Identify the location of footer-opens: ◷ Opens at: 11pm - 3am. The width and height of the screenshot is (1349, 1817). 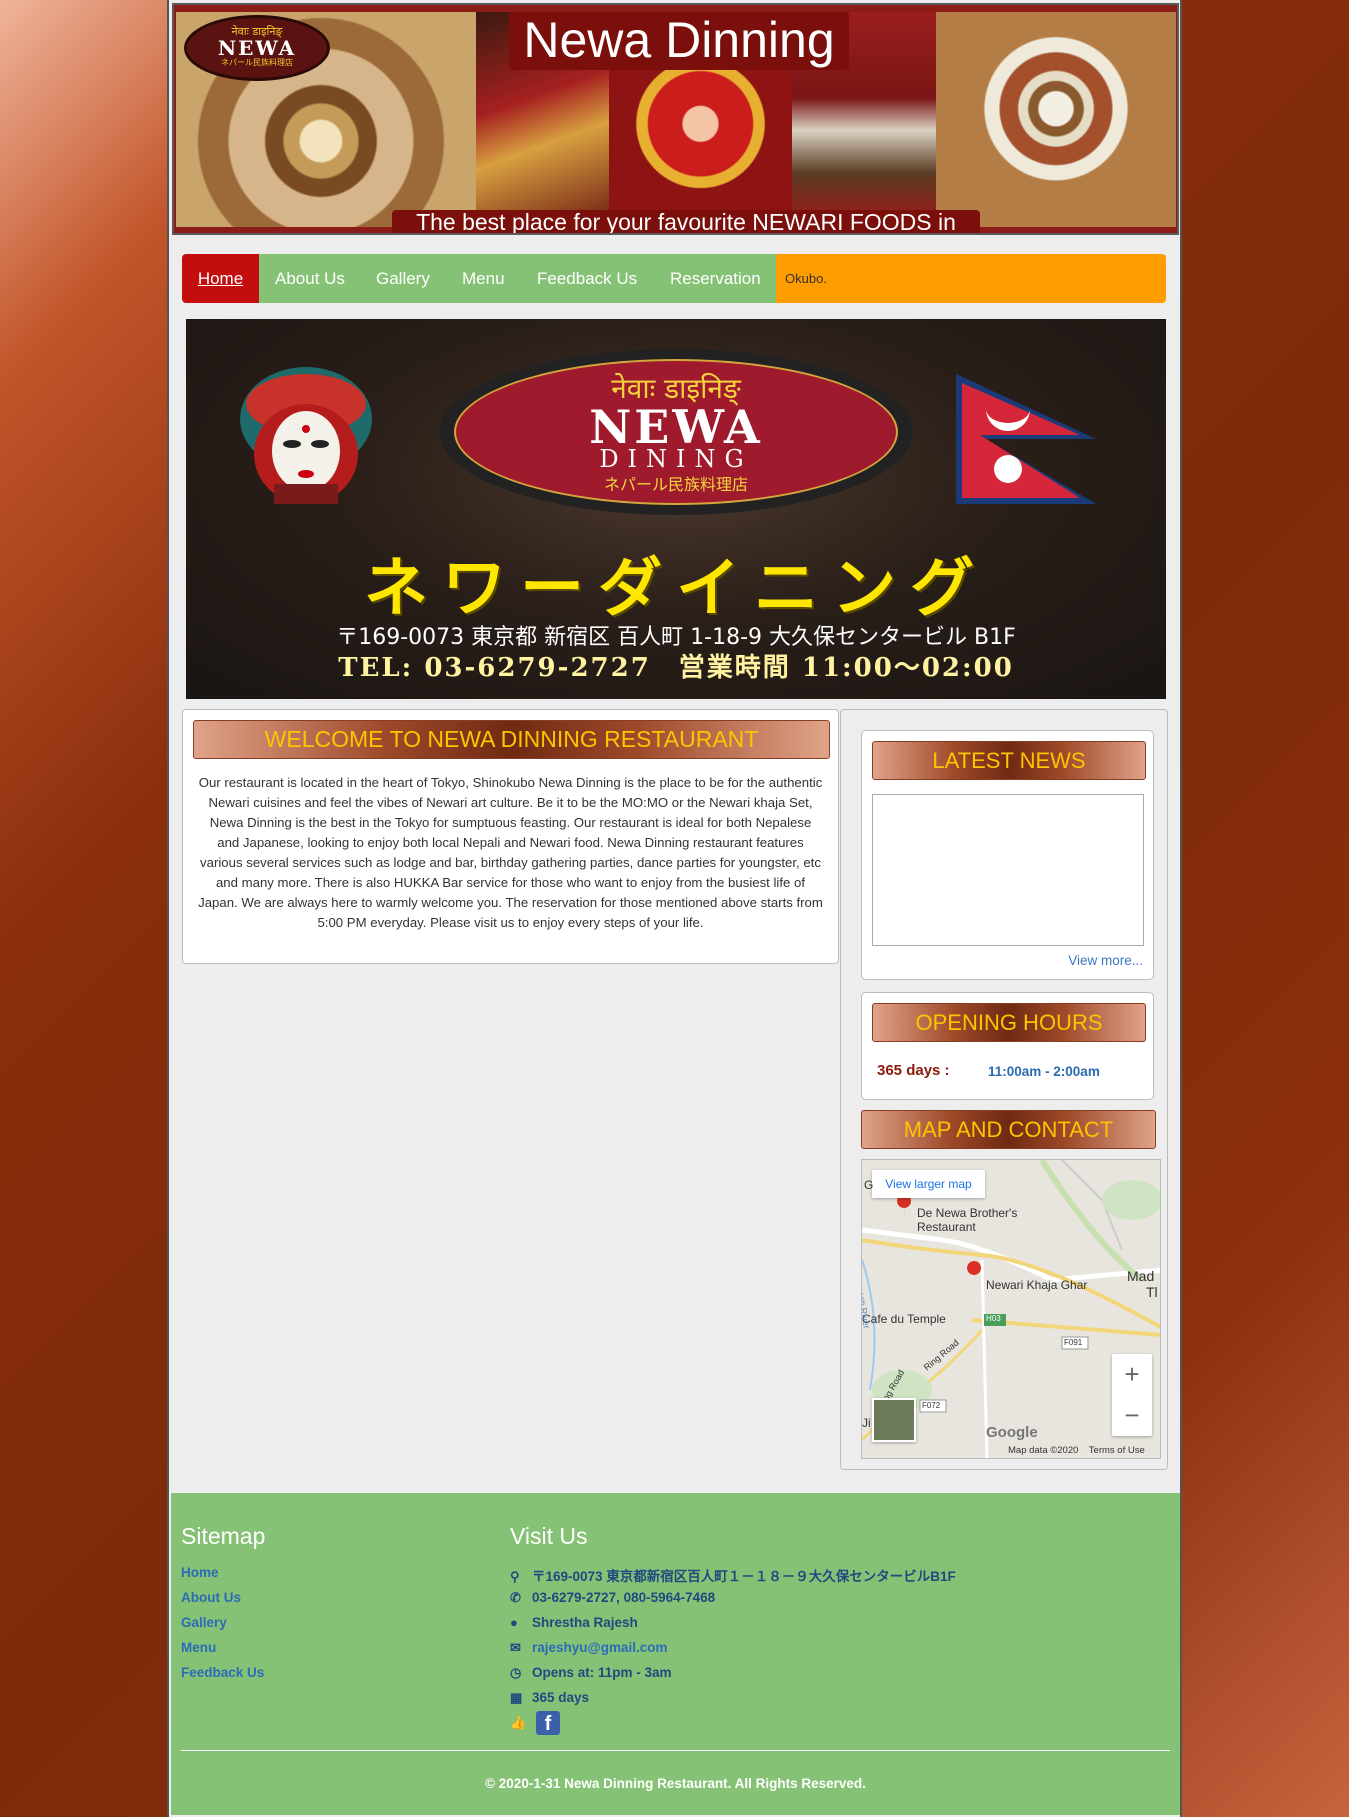
(591, 1673).